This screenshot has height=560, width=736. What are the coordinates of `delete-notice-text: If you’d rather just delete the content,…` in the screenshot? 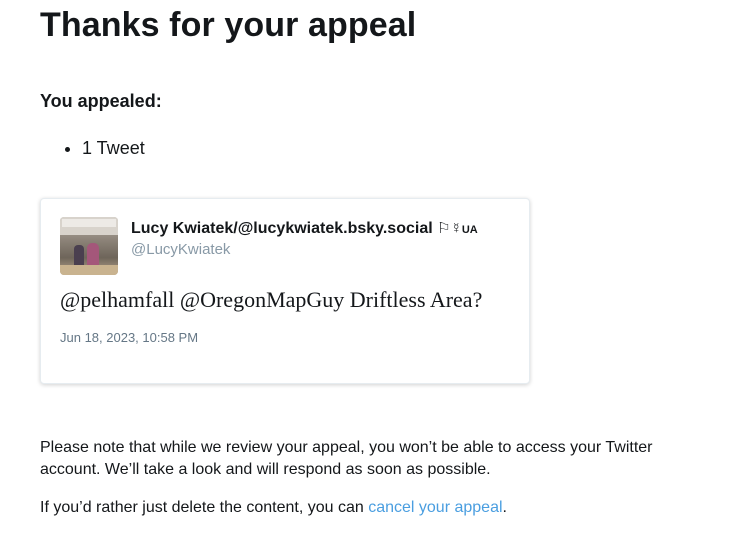 It's located at (204, 507).